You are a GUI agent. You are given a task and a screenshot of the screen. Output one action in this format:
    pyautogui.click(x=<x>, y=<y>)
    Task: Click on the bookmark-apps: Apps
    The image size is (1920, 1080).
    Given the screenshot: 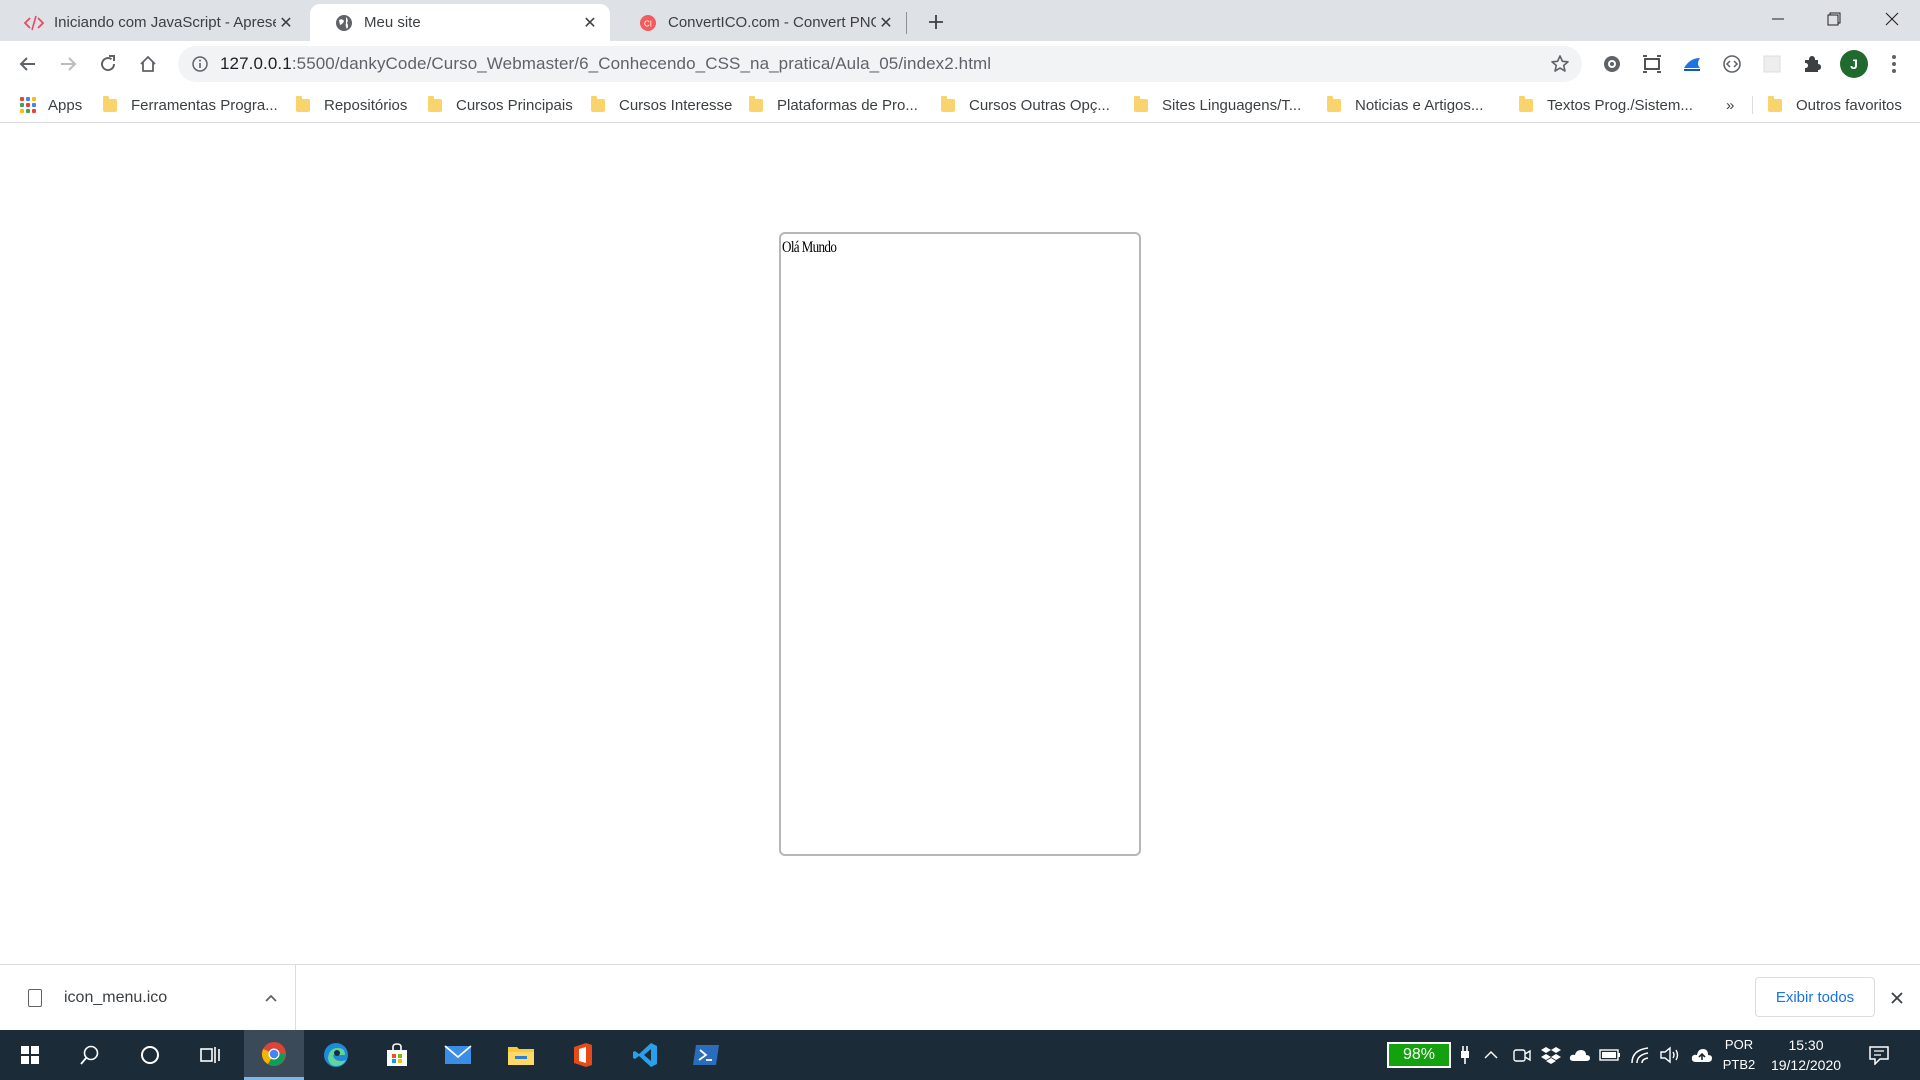 What is the action you would take?
    pyautogui.click(x=51, y=105)
    